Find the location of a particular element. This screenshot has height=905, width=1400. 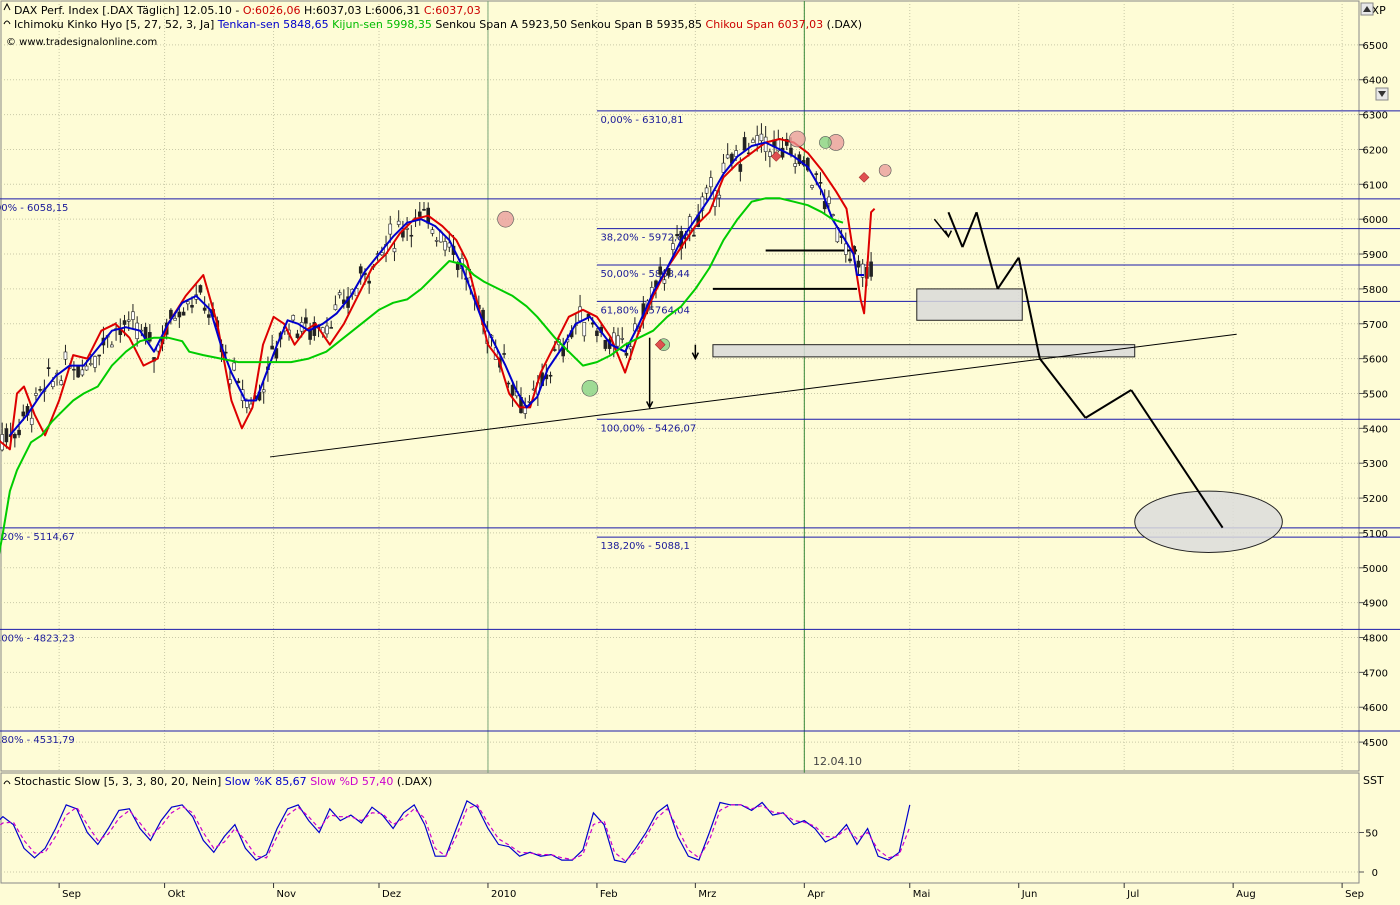

price-tick-label: 5000 is located at coordinates (1375, 569).